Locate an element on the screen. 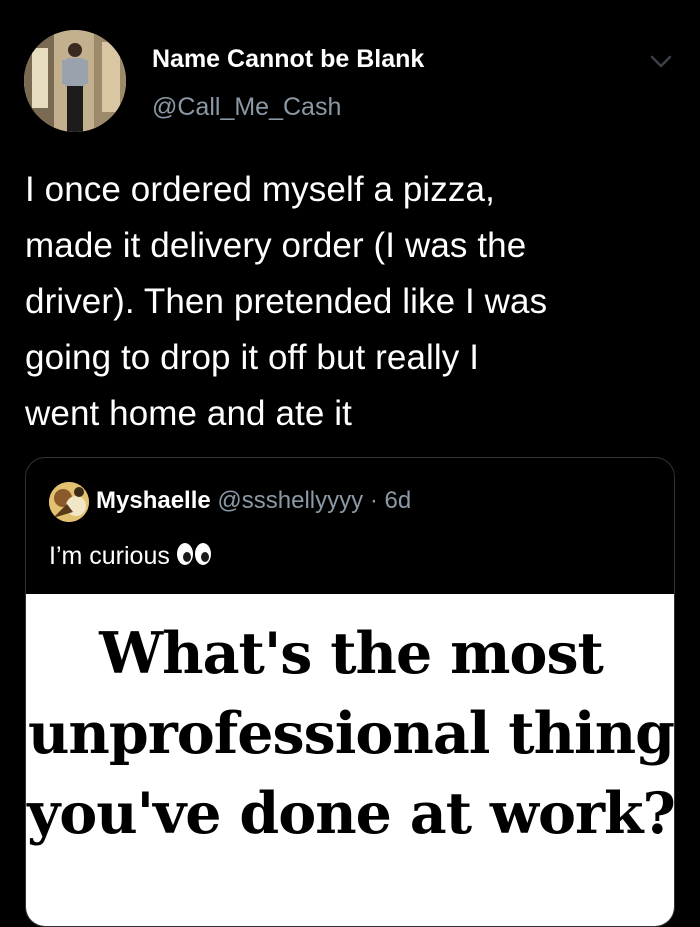 This screenshot has width=700, height=927. tweet-text-line: I once ordered myself a pizza, is located at coordinates (260, 189).